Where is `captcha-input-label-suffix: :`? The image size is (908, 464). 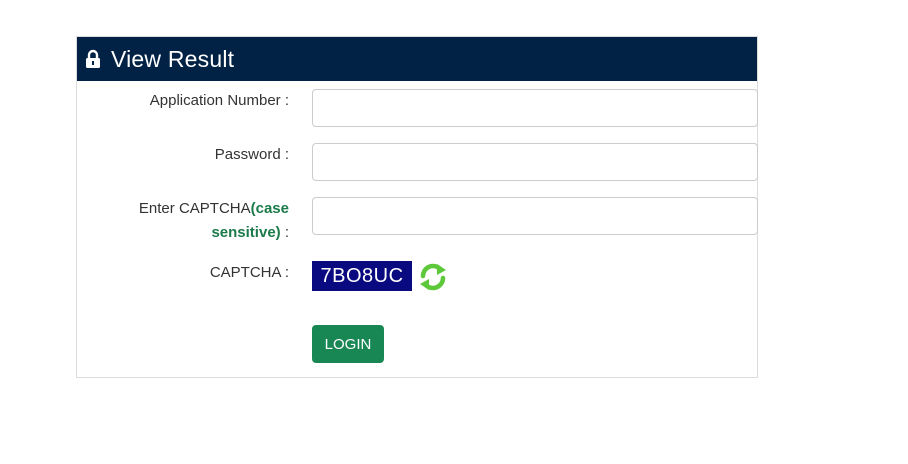 captcha-input-label-suffix: : is located at coordinates (284, 232).